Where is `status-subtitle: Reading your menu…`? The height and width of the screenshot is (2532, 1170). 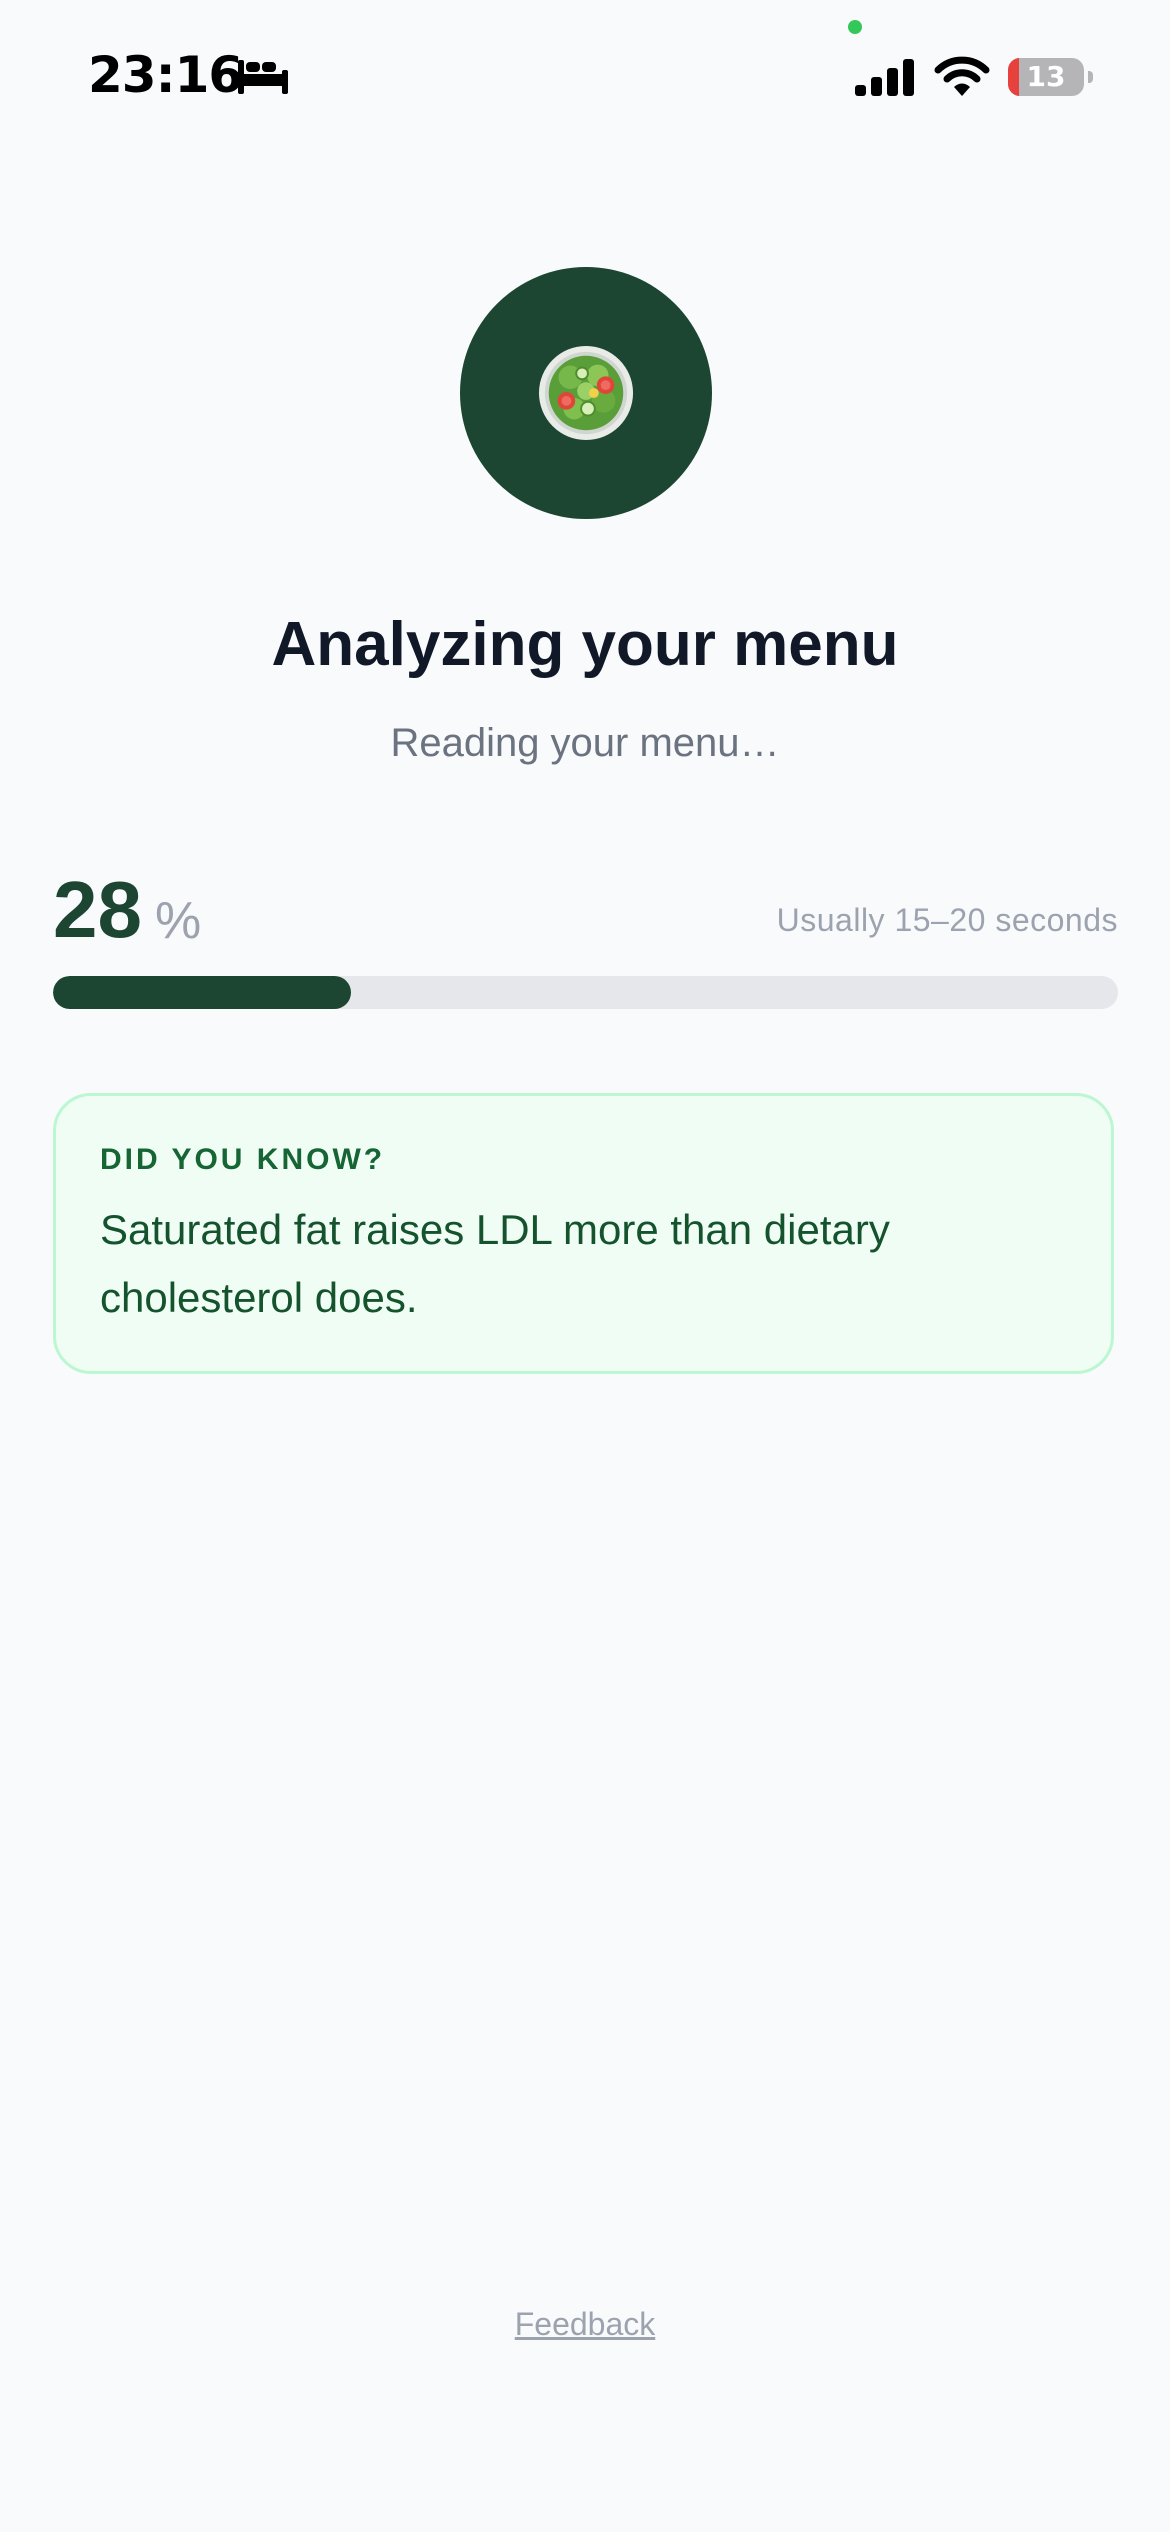 status-subtitle: Reading your menu… is located at coordinates (585, 743).